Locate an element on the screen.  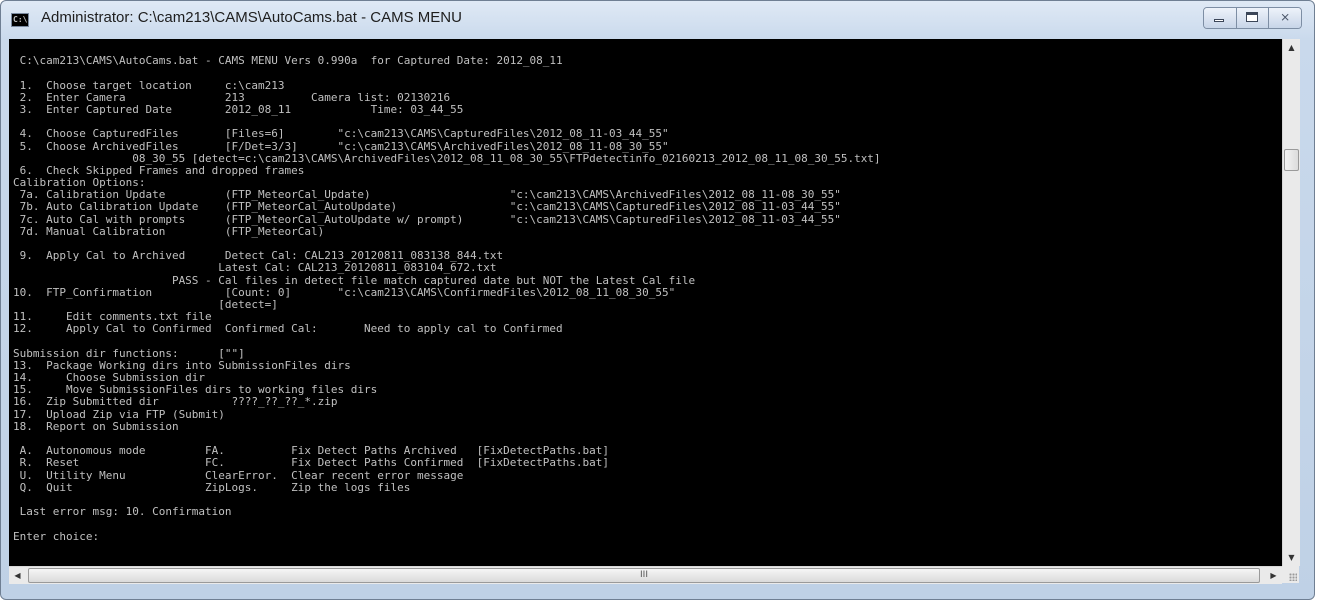
close-button: ⨯ is located at coordinates (1285, 18).